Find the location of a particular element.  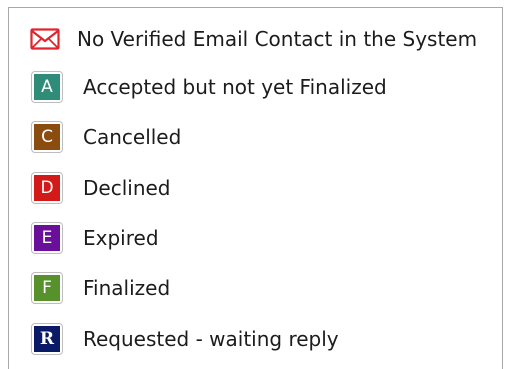

status-badge-accepted: A is located at coordinates (47, 87).